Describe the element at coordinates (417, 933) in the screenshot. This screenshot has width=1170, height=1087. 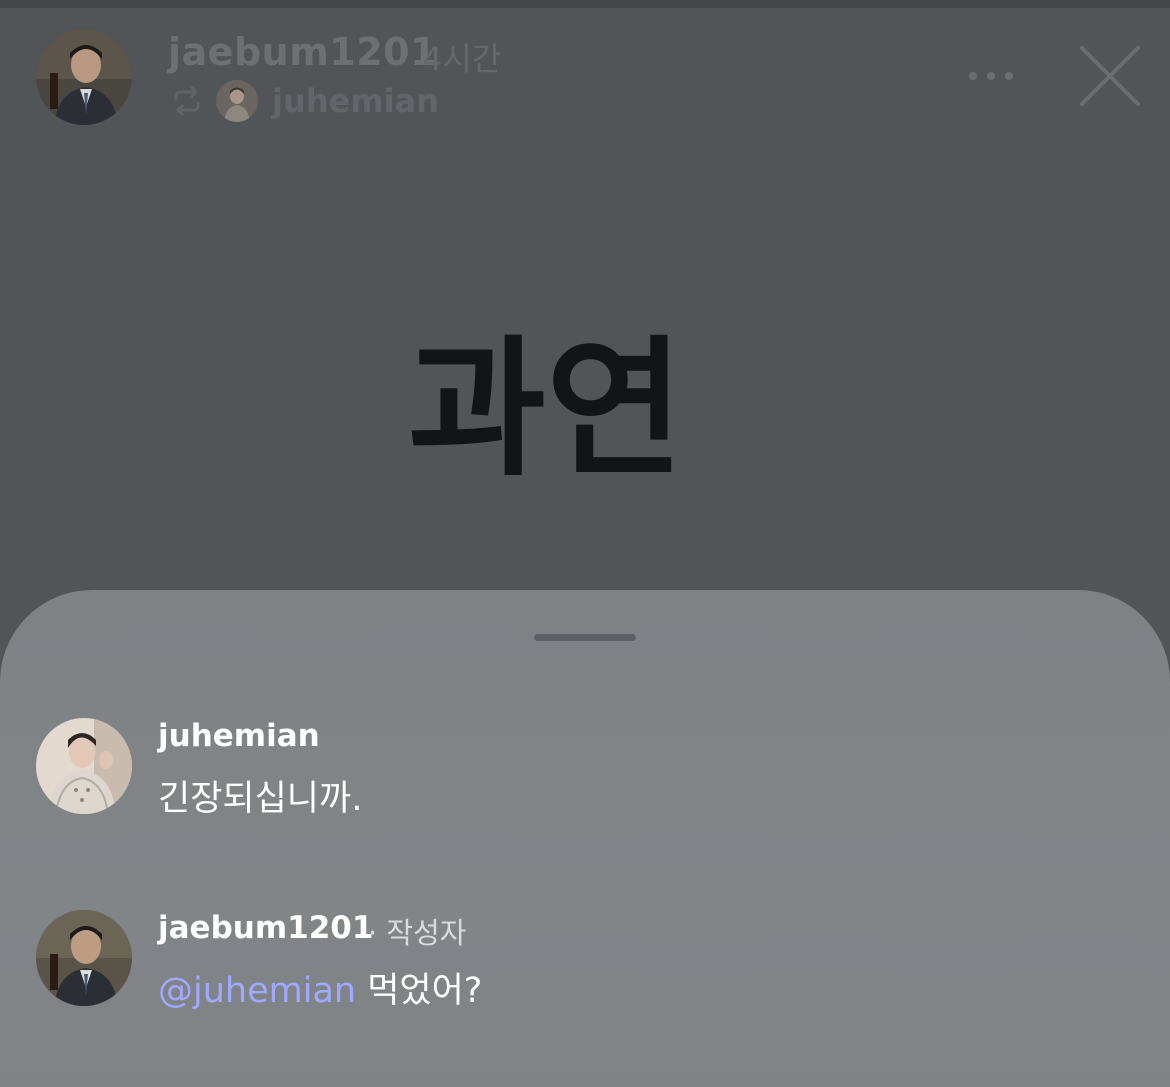
I see `author-badge: · 작성자` at that location.